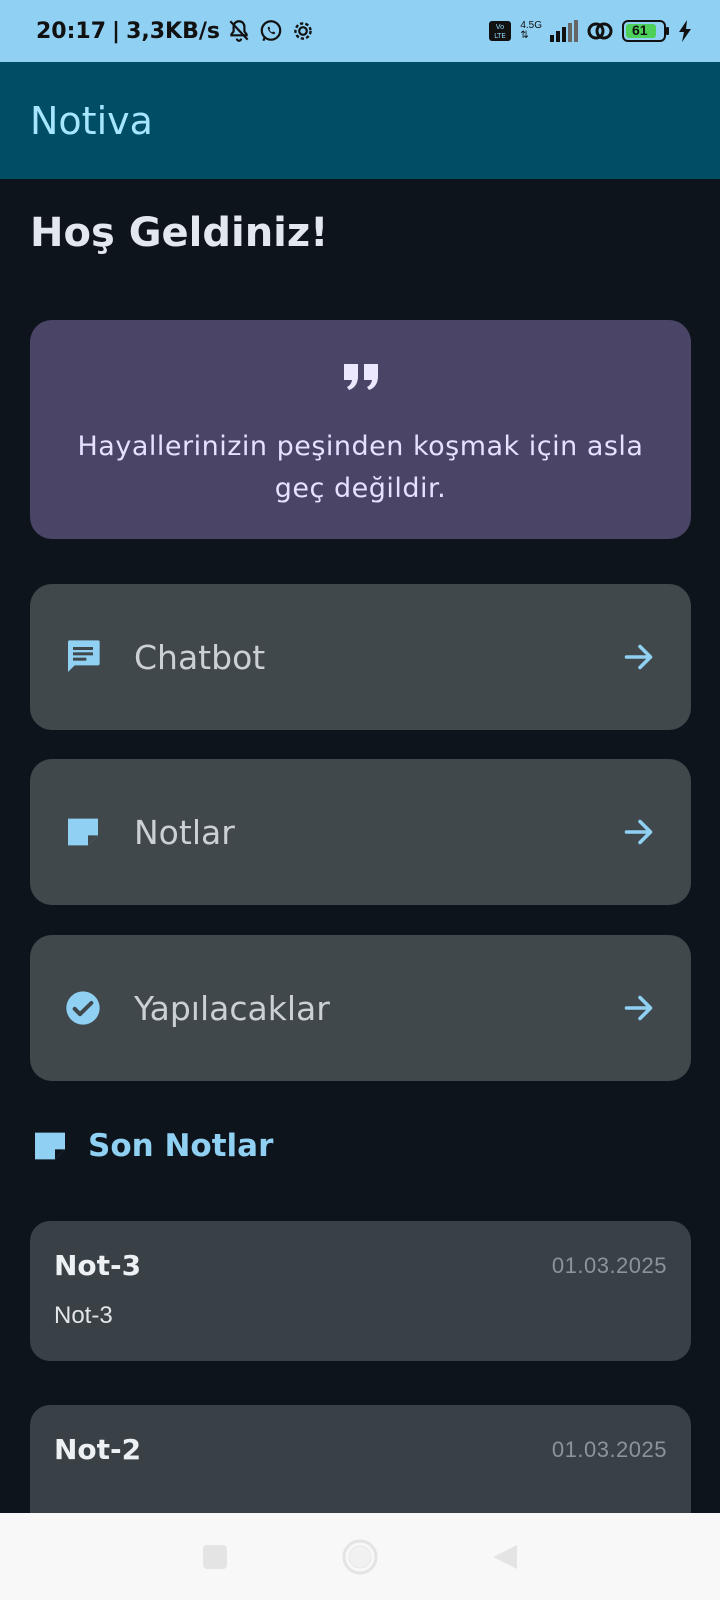 This screenshot has width=720, height=1600. What do you see at coordinates (361, 379) in the screenshot?
I see `quote-icon` at bounding box center [361, 379].